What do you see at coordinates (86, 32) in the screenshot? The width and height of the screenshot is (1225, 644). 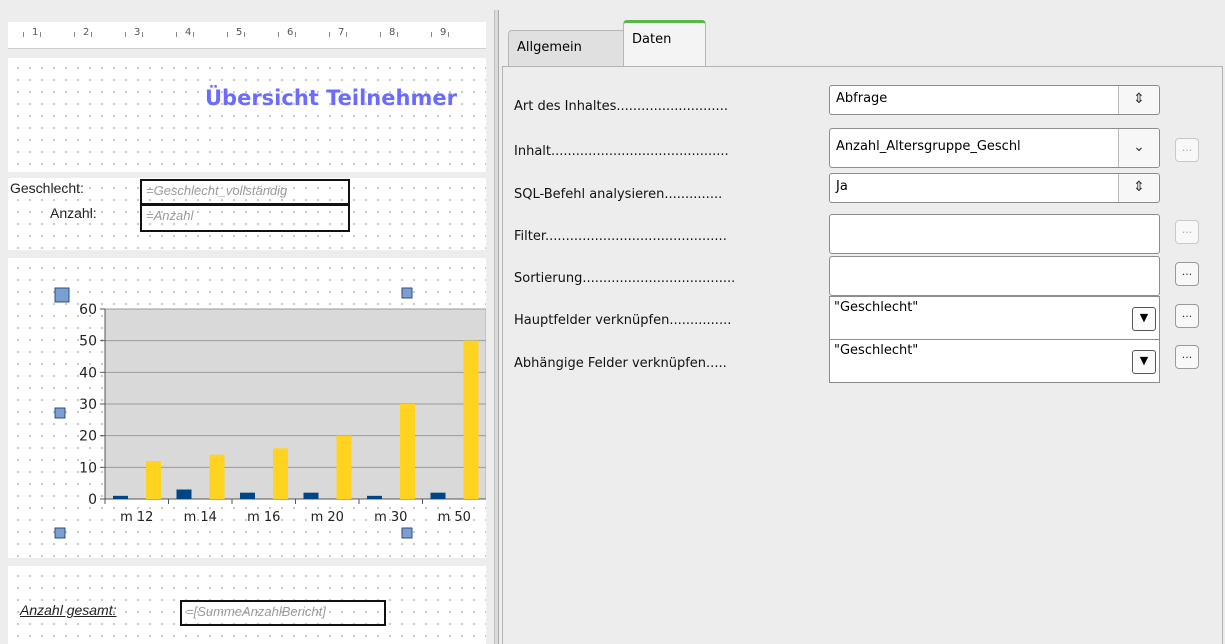 I see `ruler-tick-label: 2` at bounding box center [86, 32].